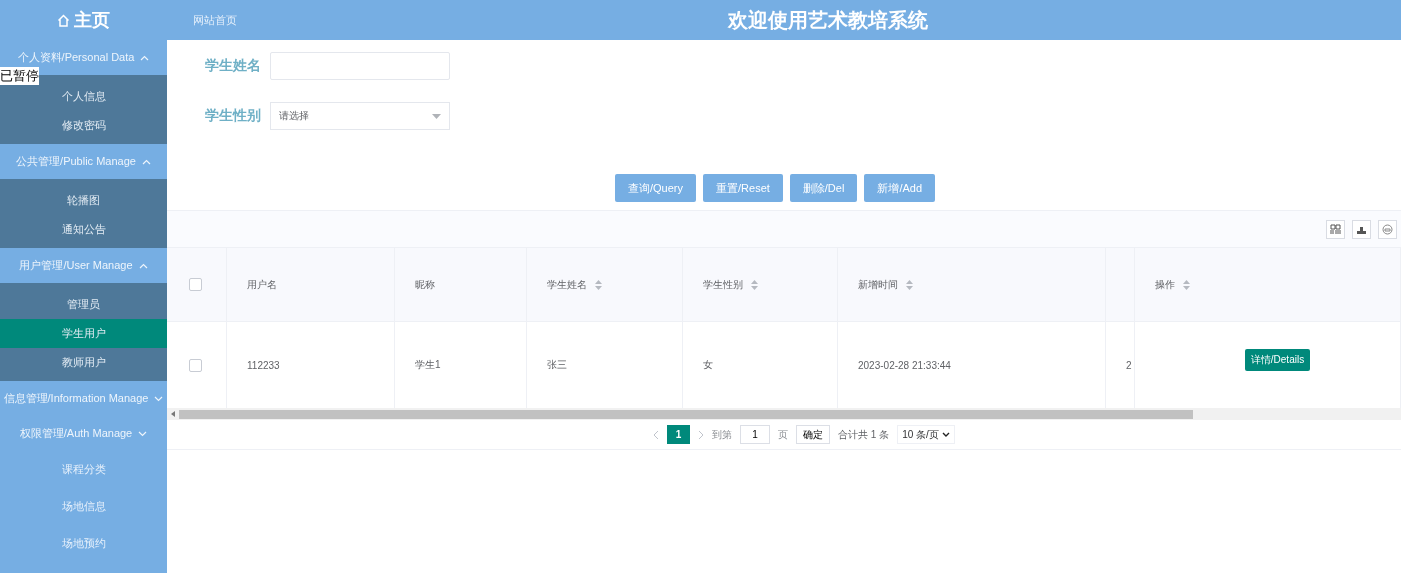  What do you see at coordinates (83, 543) in the screenshot?
I see `menu-item: 场地预约` at bounding box center [83, 543].